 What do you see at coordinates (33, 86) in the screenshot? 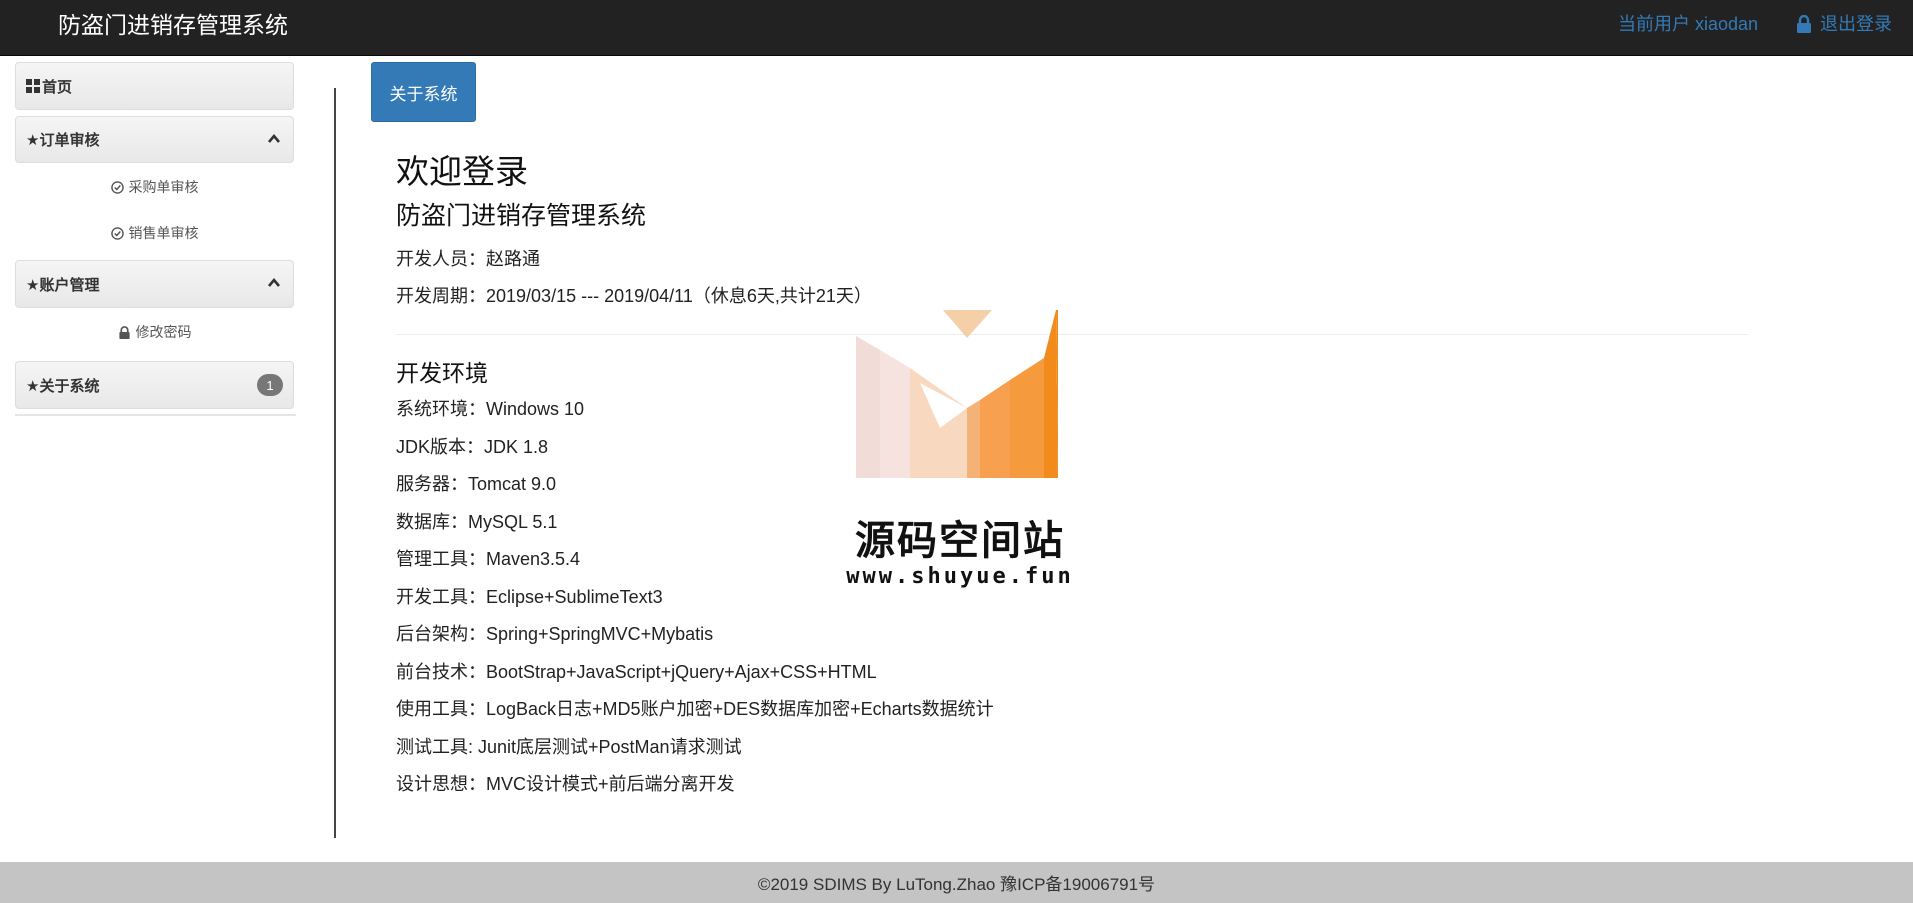
I see `grid-icon` at bounding box center [33, 86].